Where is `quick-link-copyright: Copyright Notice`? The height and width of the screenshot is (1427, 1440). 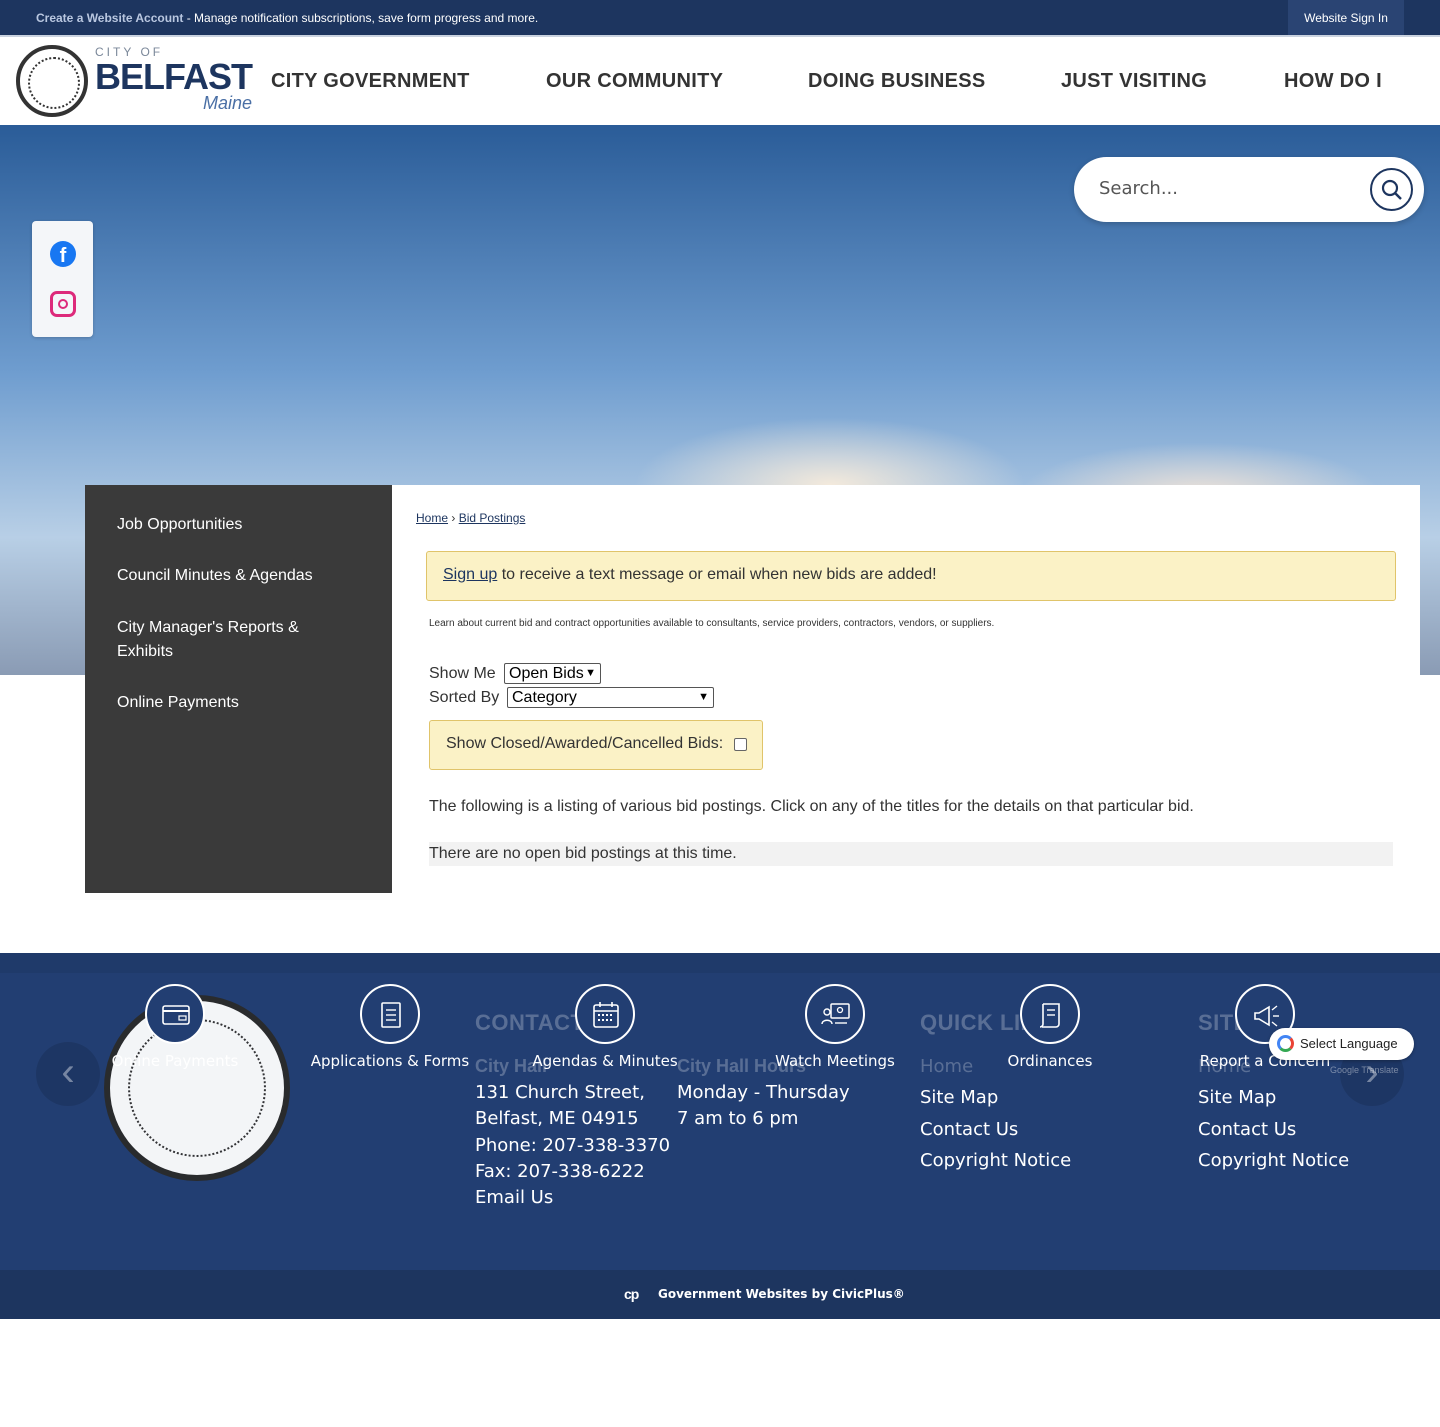 quick-link-copyright: Copyright Notice is located at coordinates (995, 1160).